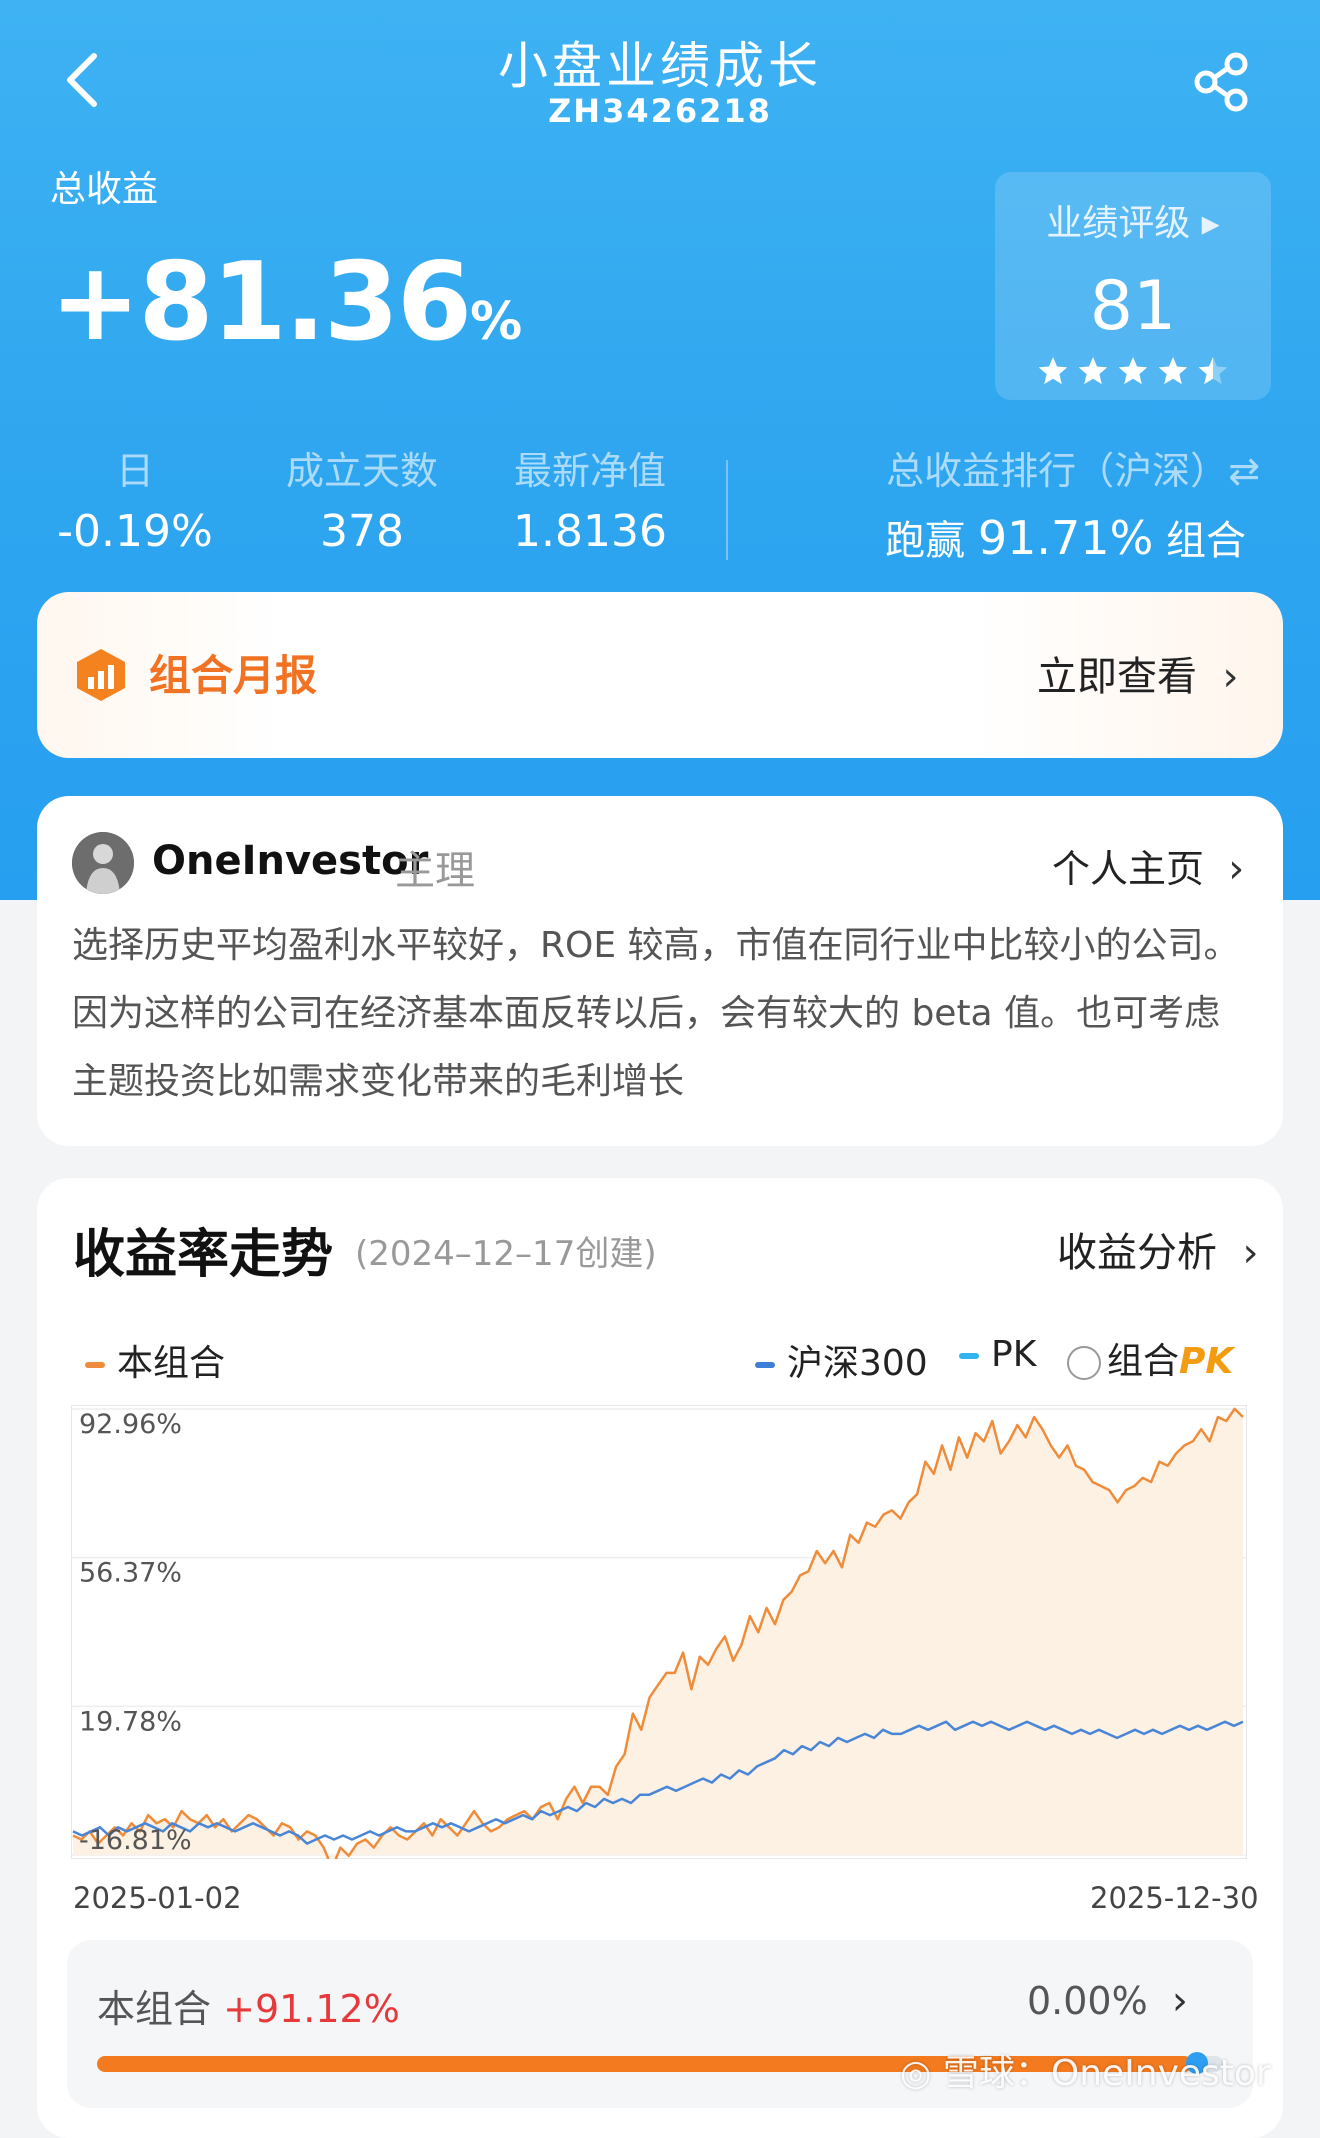 The width and height of the screenshot is (1320, 2138). I want to click on legend-index-label: 沪深300, so click(857, 1363).